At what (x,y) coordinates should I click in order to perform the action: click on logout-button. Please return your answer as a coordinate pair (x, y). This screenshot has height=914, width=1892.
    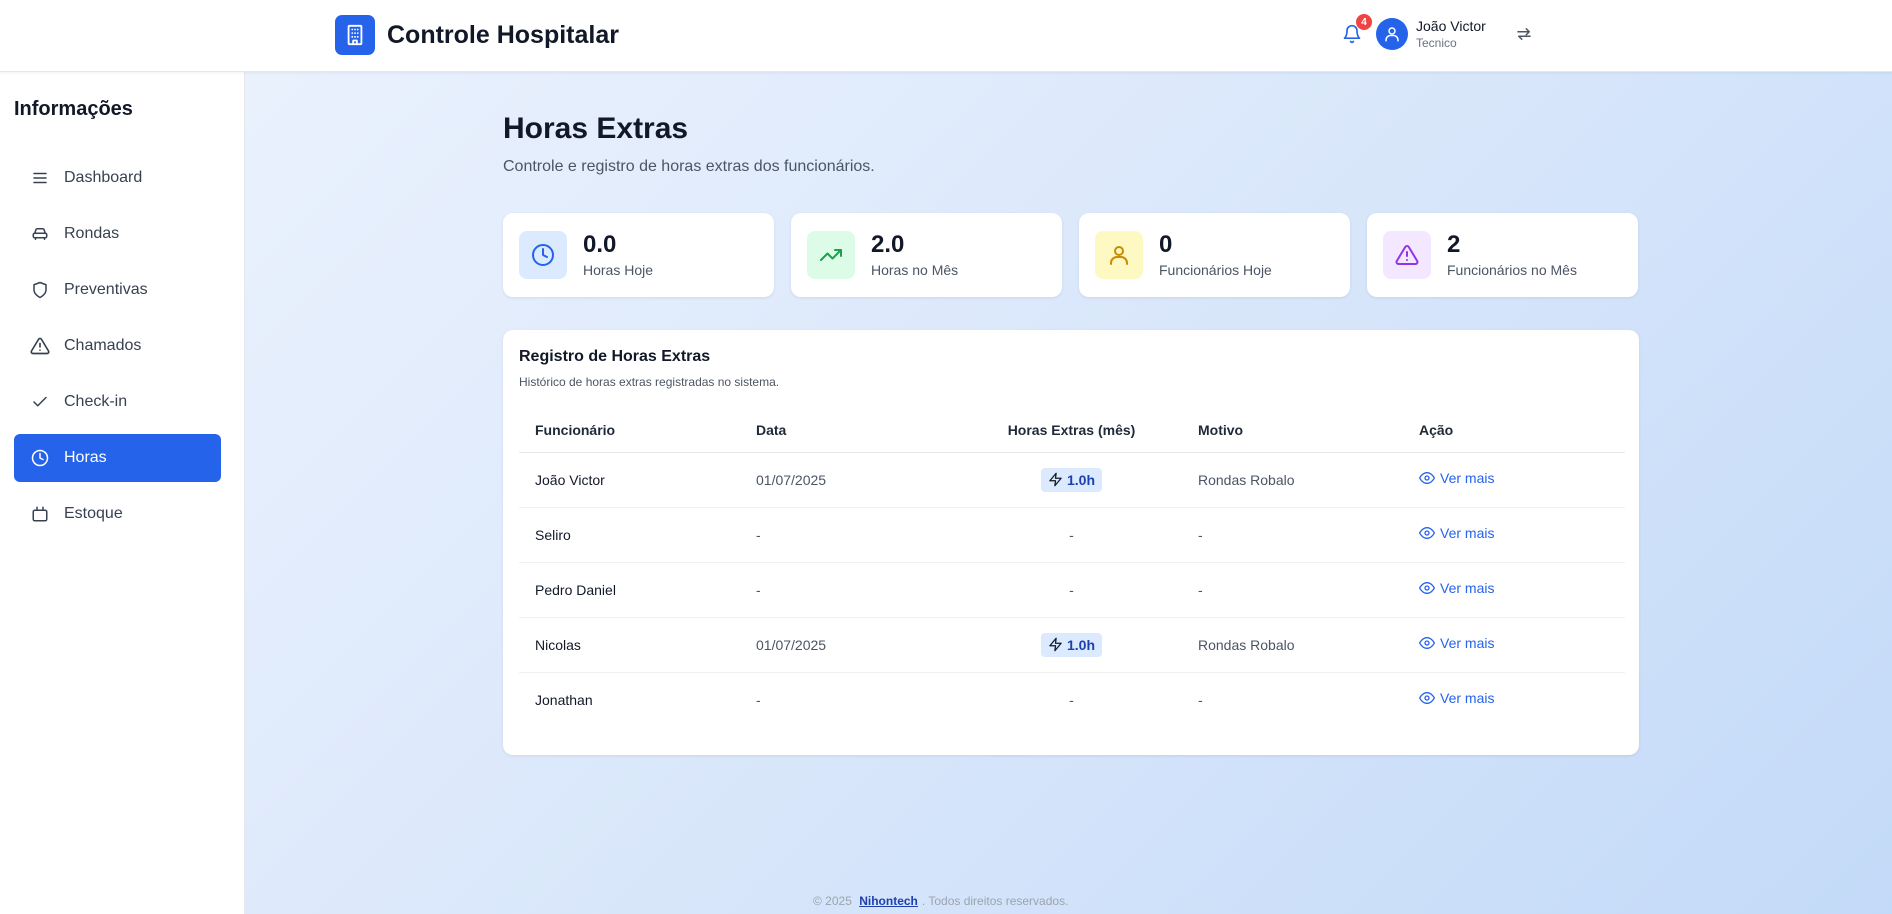
    Looking at the image, I should click on (1524, 34).